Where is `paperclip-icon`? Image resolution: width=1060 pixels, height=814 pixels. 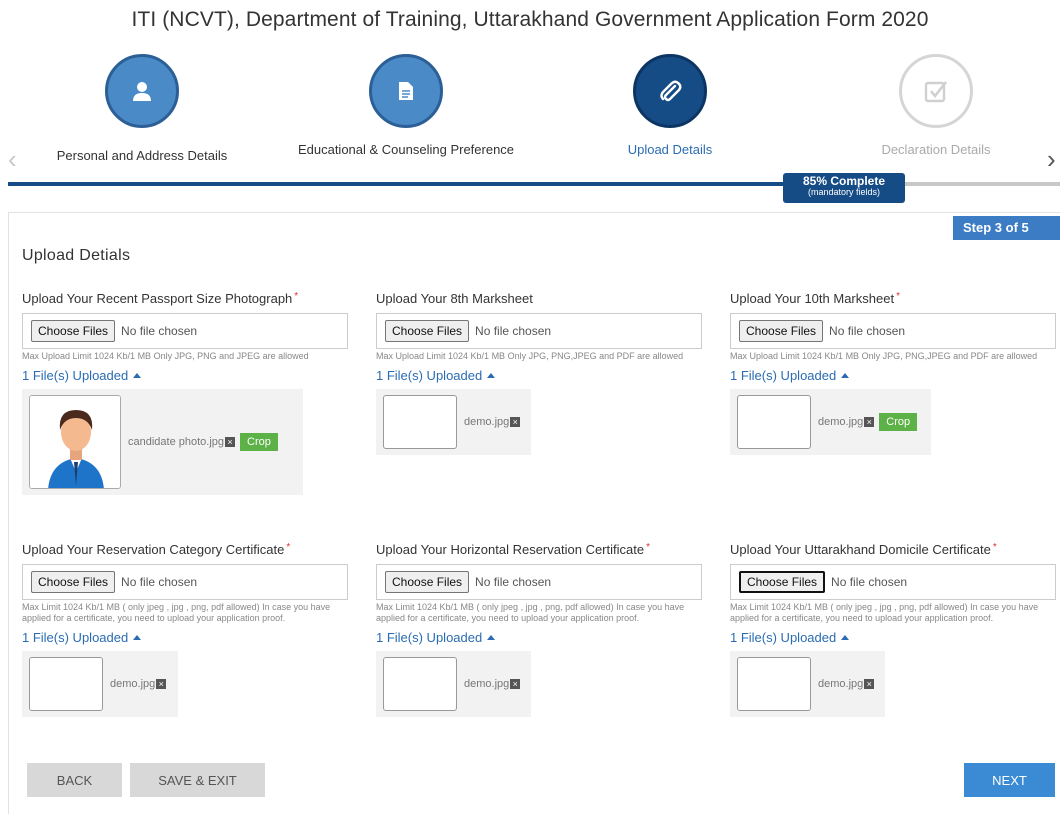
paperclip-icon is located at coordinates (670, 91).